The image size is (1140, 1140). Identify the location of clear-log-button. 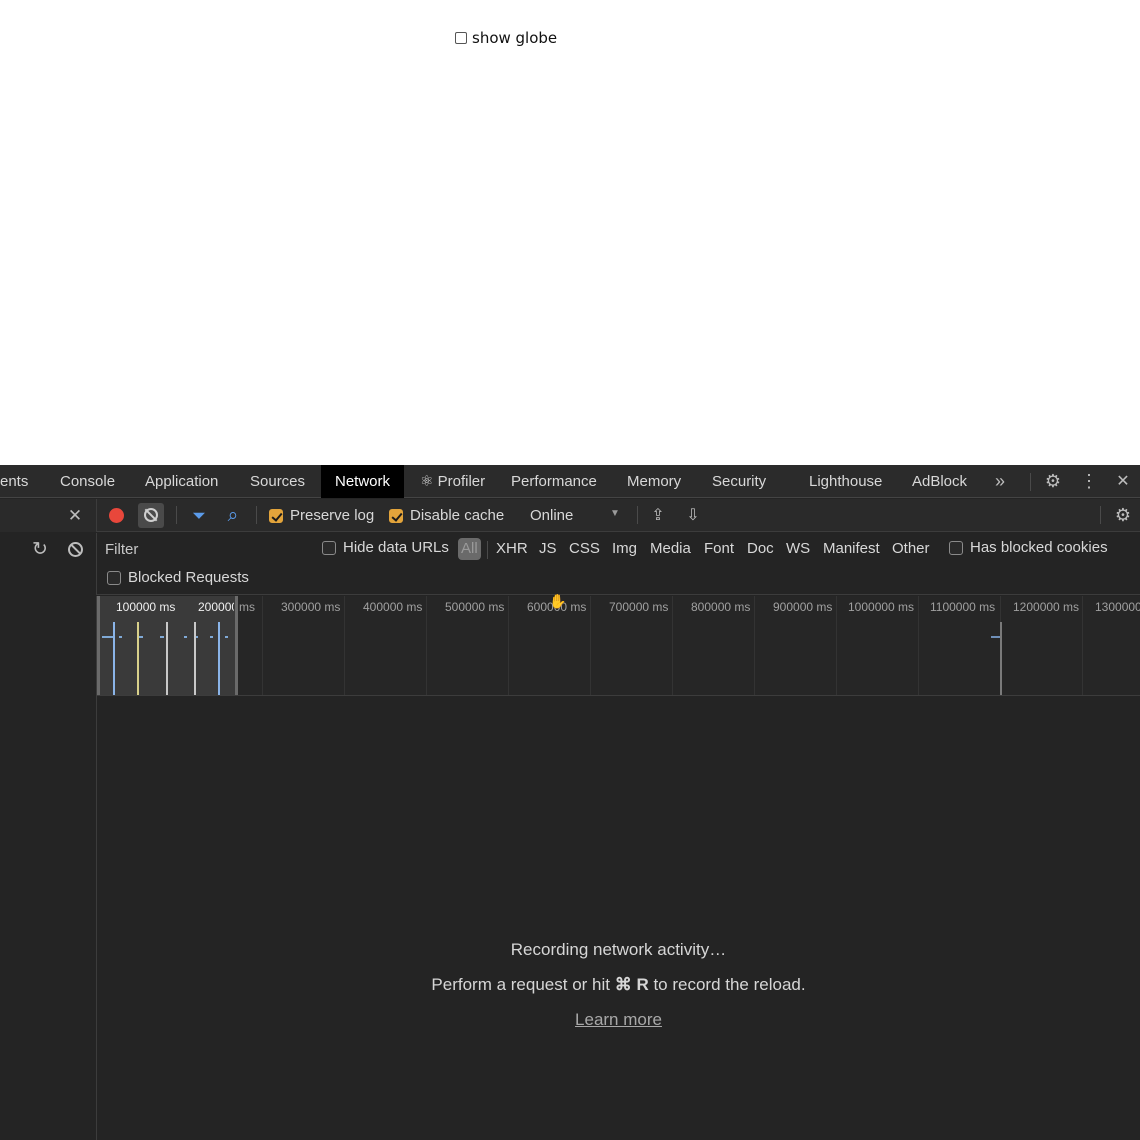
(151, 515).